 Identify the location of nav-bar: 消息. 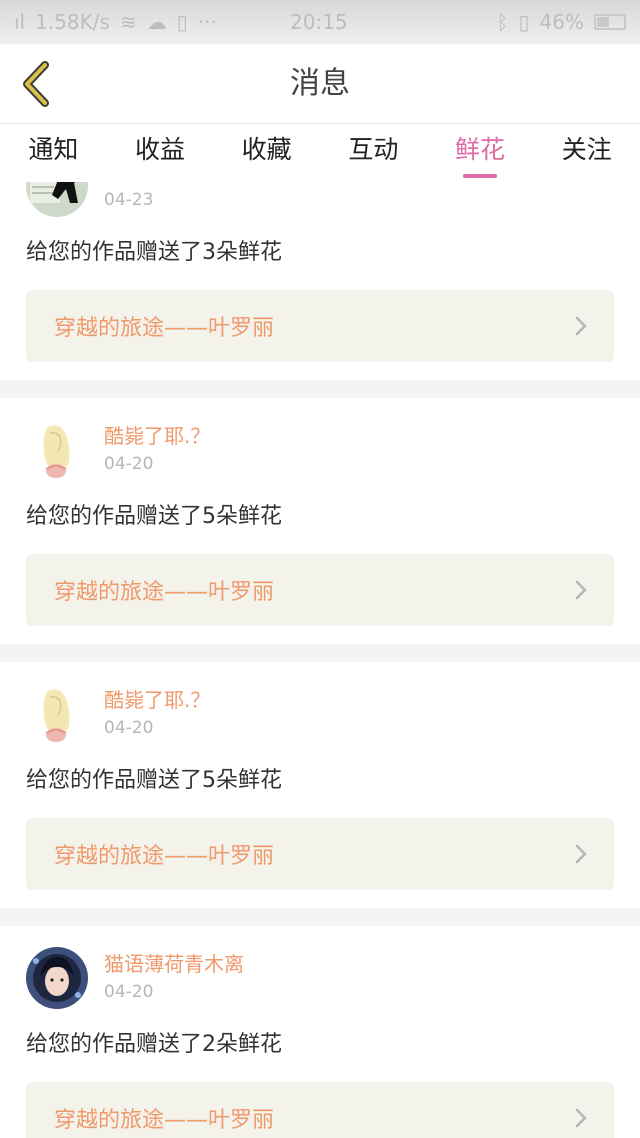
(320, 84).